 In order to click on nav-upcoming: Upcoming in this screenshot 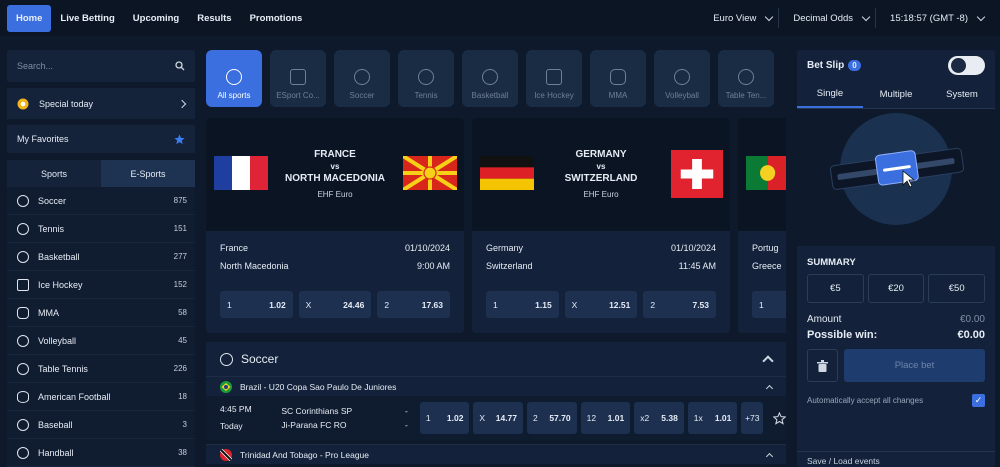, I will do `click(156, 18)`.